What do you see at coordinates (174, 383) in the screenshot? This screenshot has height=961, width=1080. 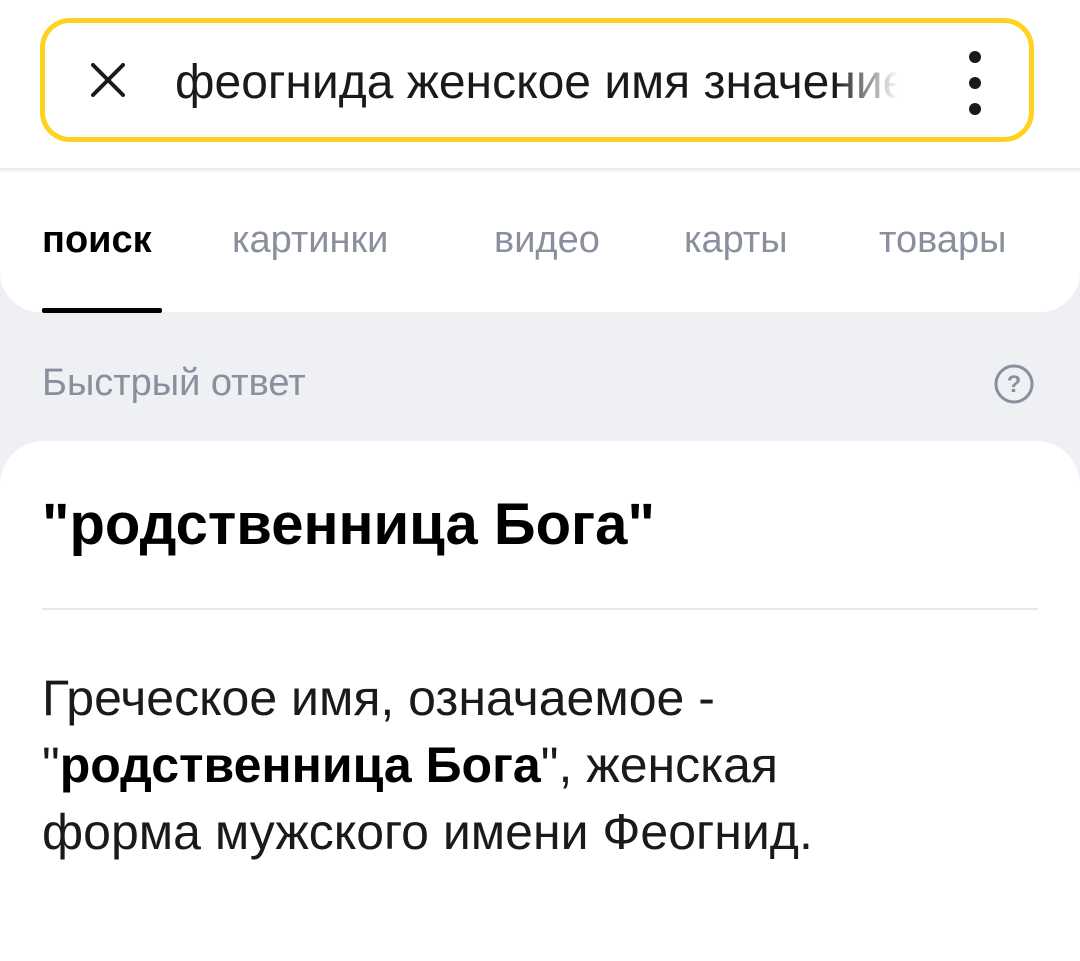 I see `quick-answer-label: Быстрый ответ` at bounding box center [174, 383].